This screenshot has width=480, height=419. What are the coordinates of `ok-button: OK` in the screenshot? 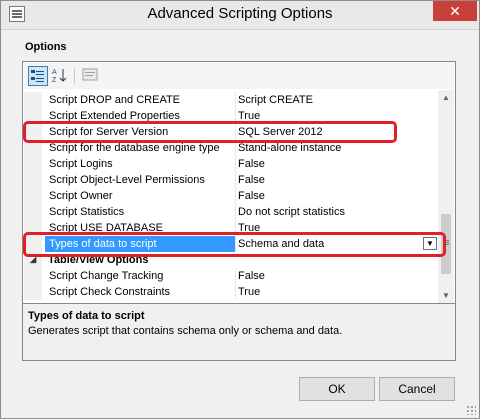 It's located at (337, 389).